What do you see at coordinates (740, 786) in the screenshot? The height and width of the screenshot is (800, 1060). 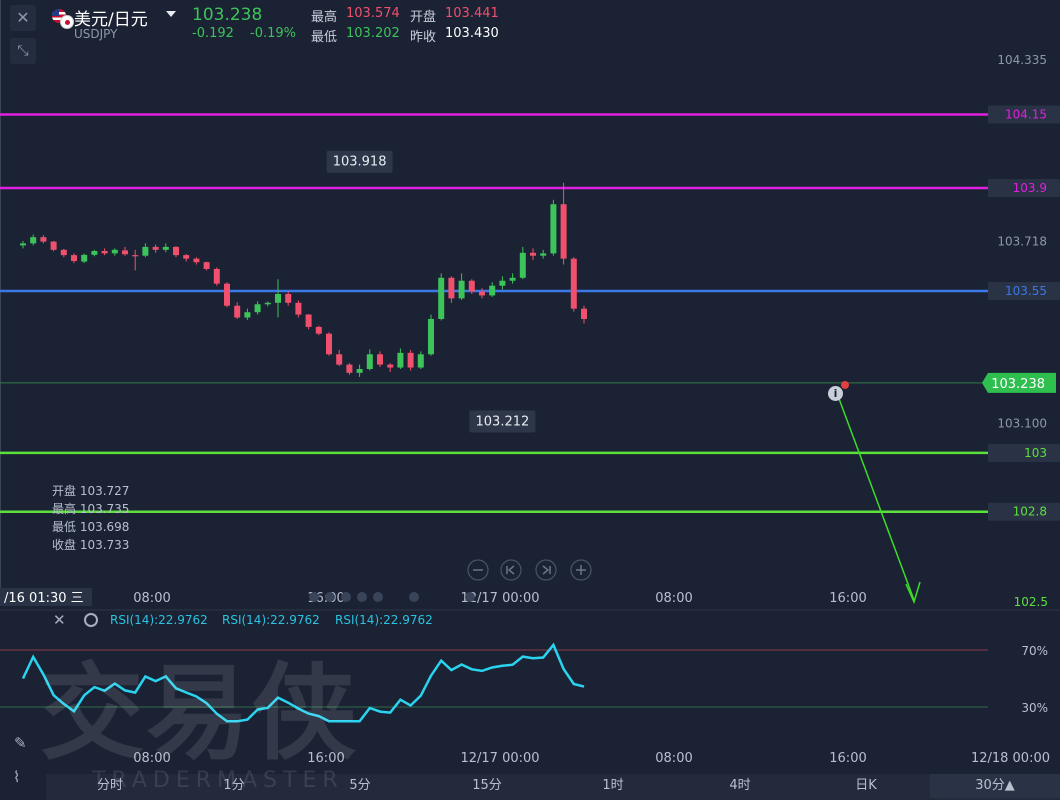 I see `timeframe-5: 4时` at bounding box center [740, 786].